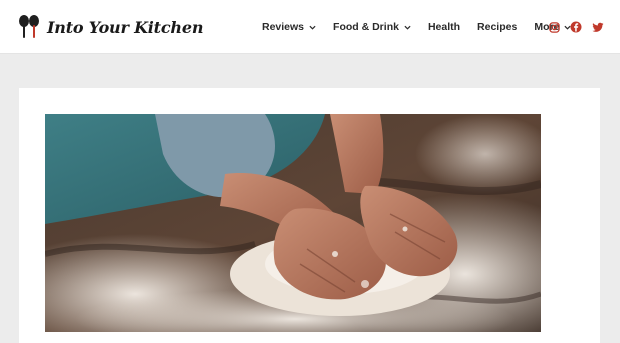  Describe the element at coordinates (283, 27) in the screenshot. I see `nav-label: Reviews` at that location.